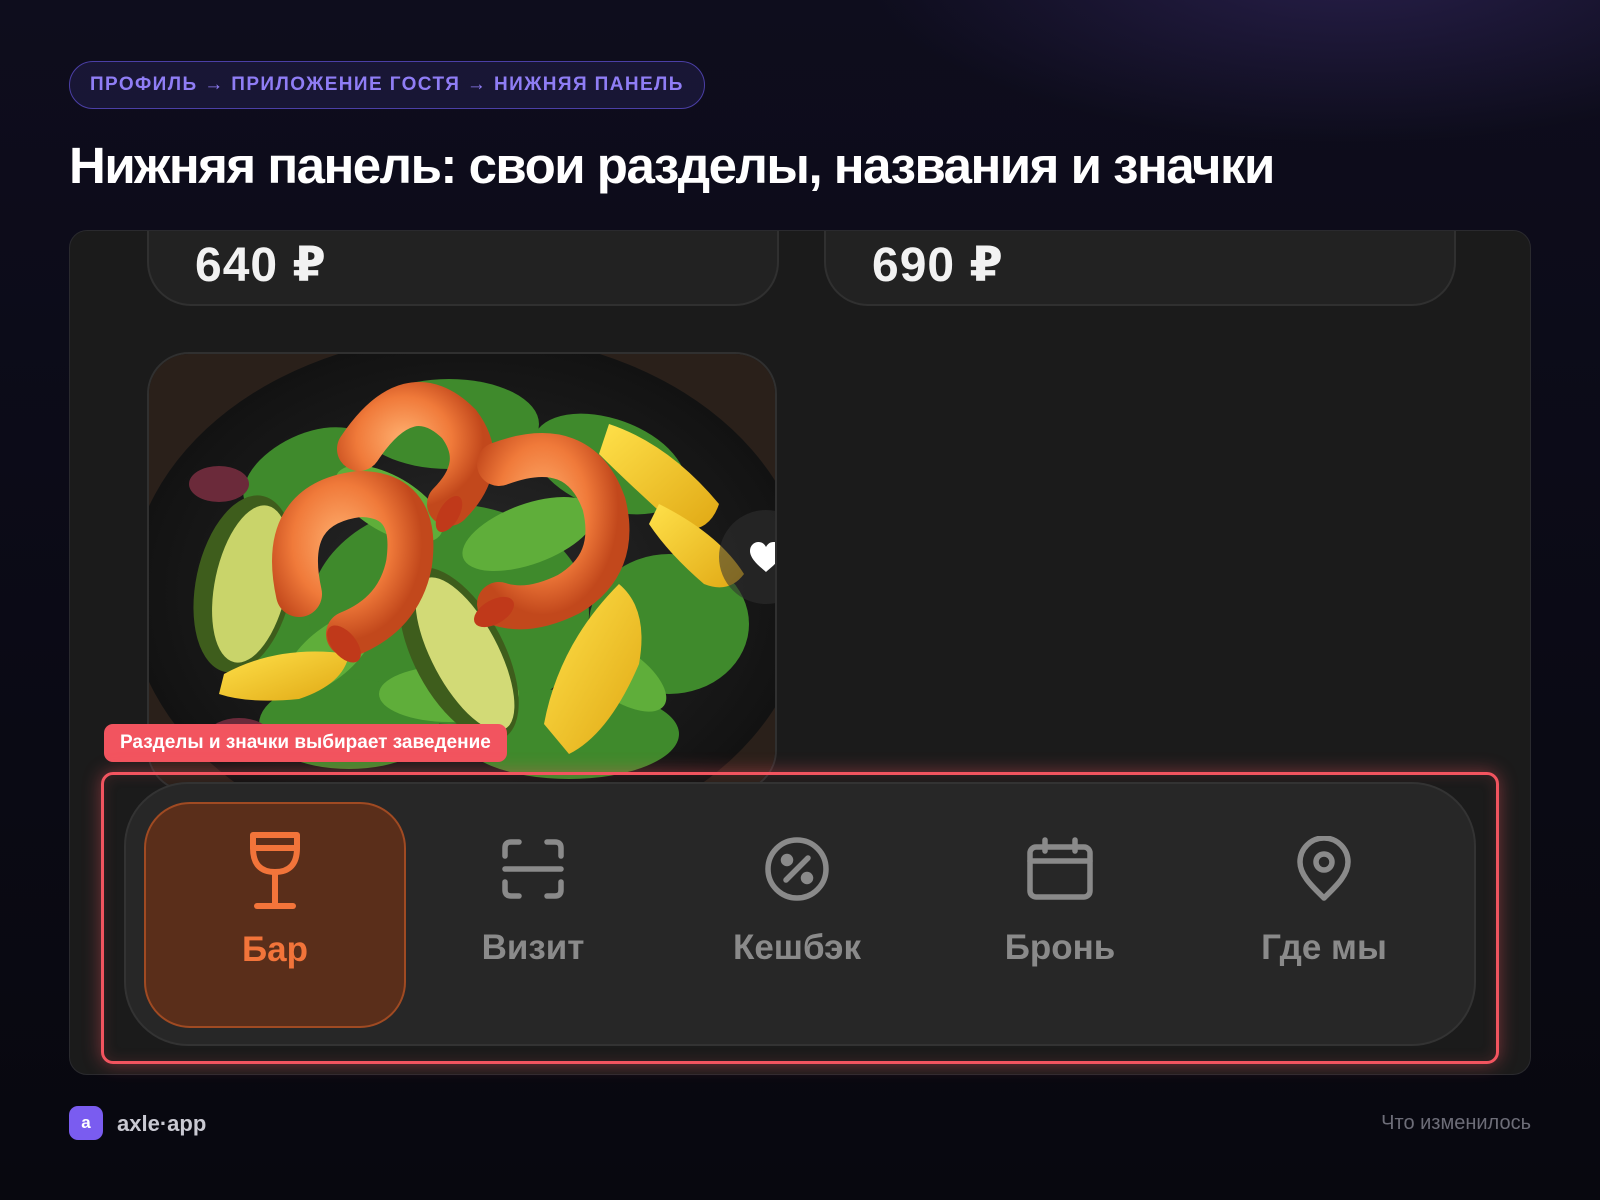  I want to click on percent-icon, so click(797, 869).